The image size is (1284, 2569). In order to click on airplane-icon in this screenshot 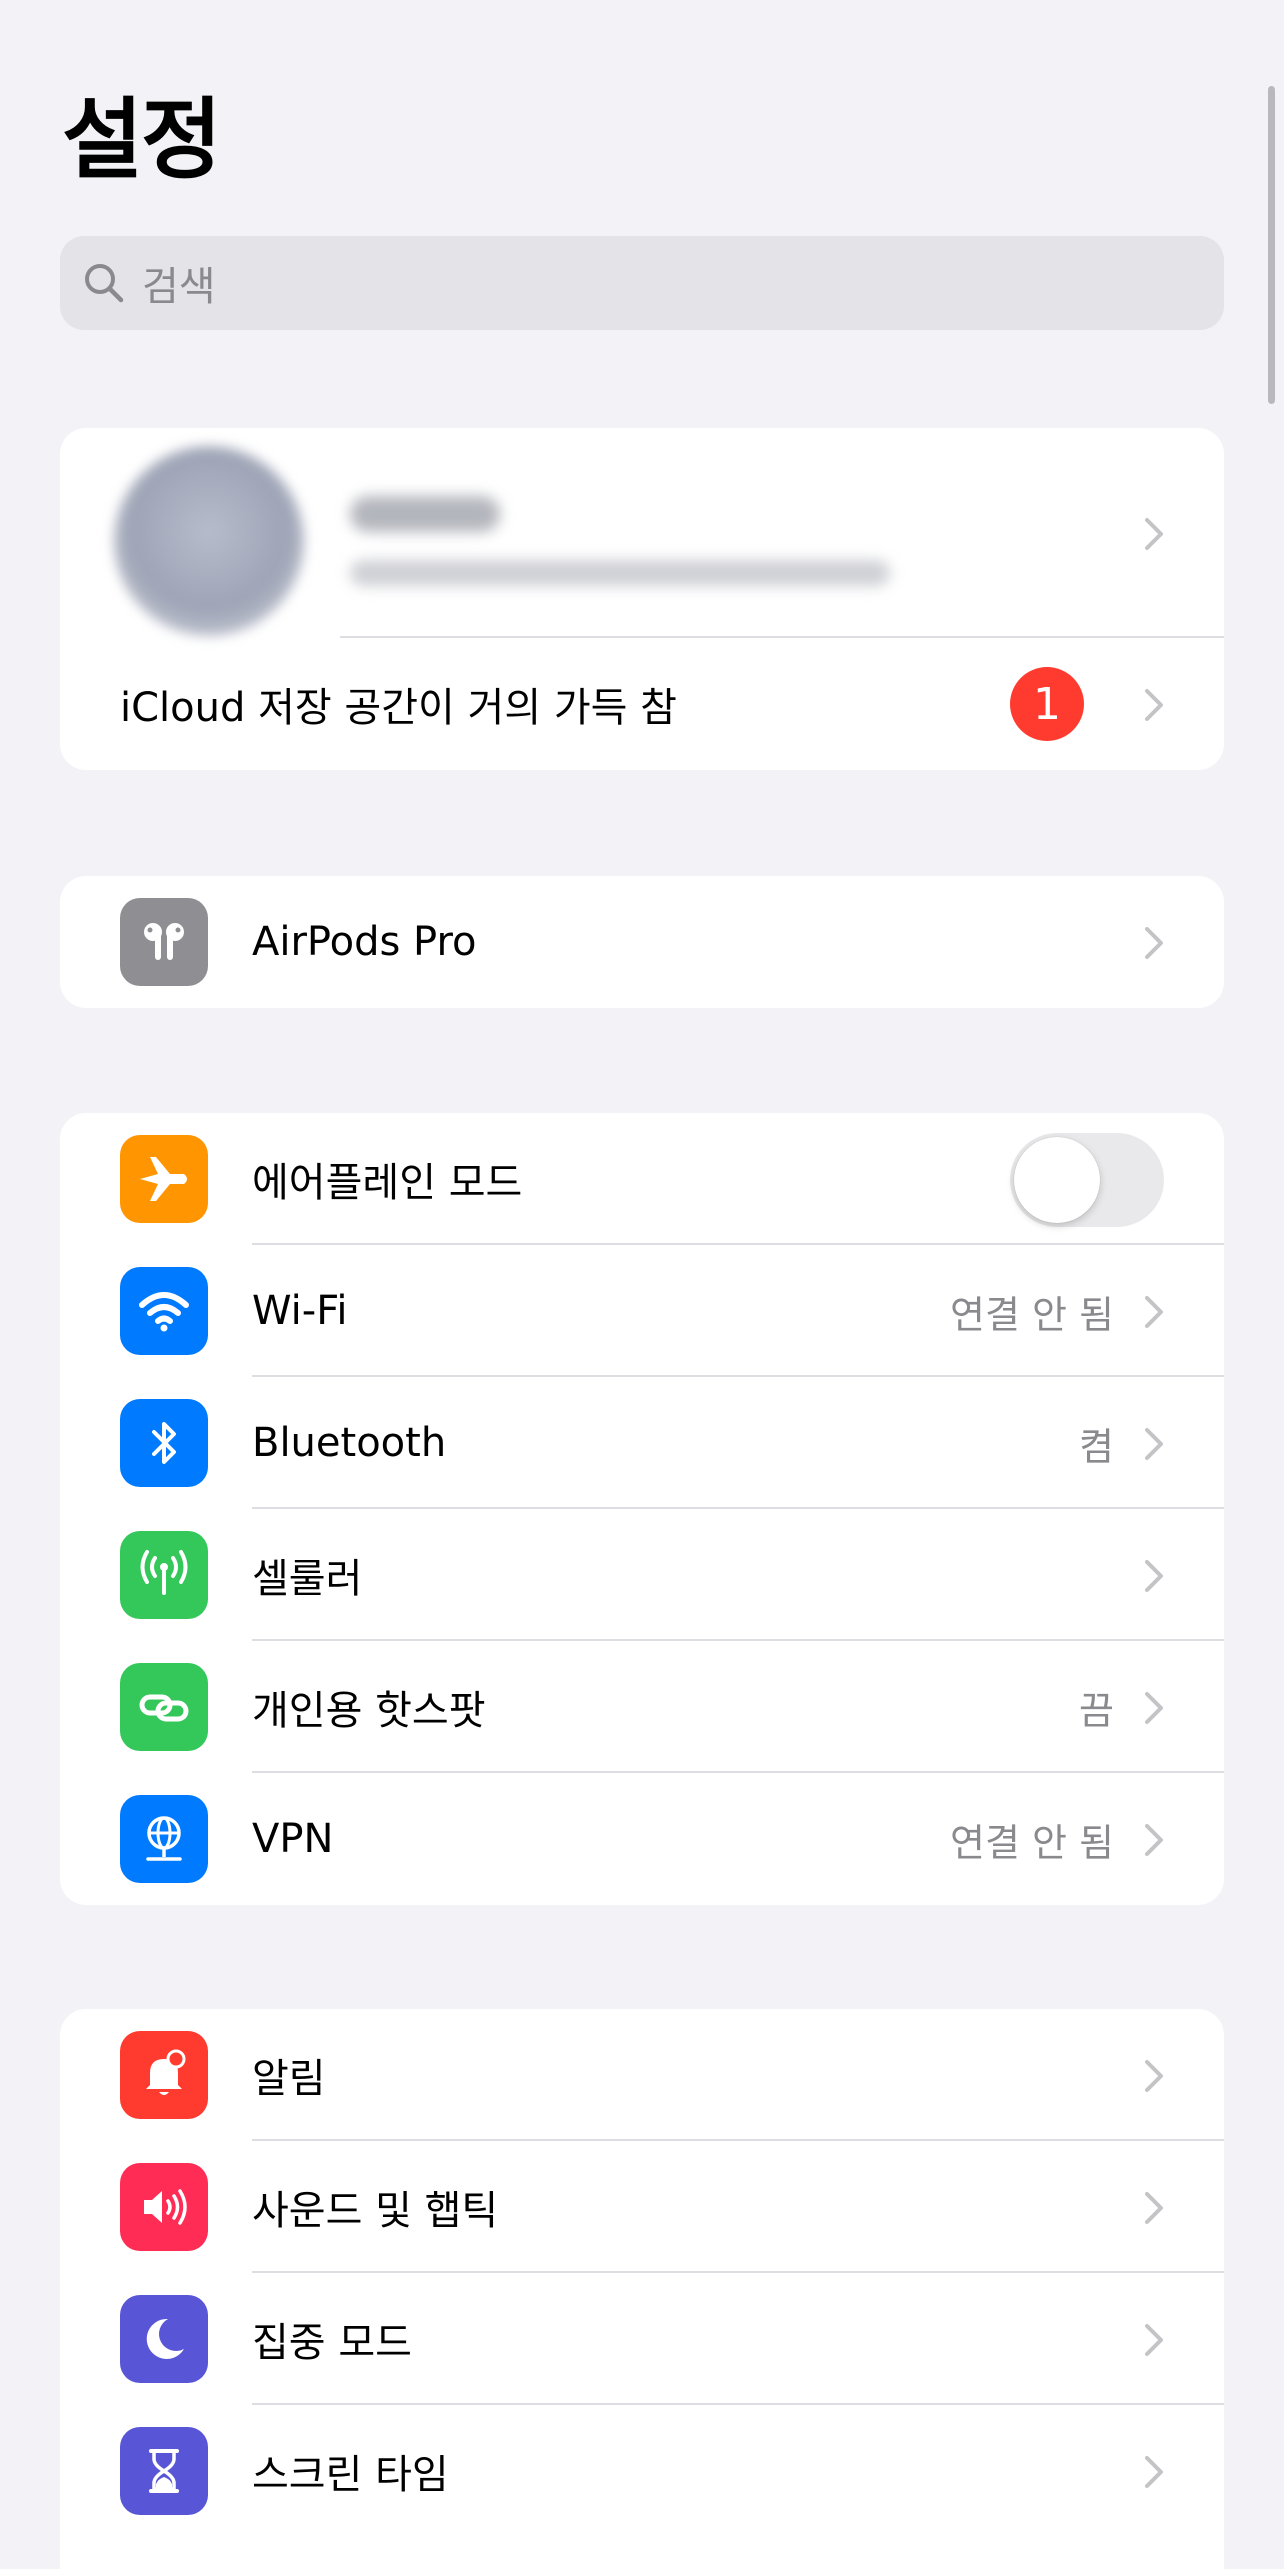, I will do `click(164, 1179)`.